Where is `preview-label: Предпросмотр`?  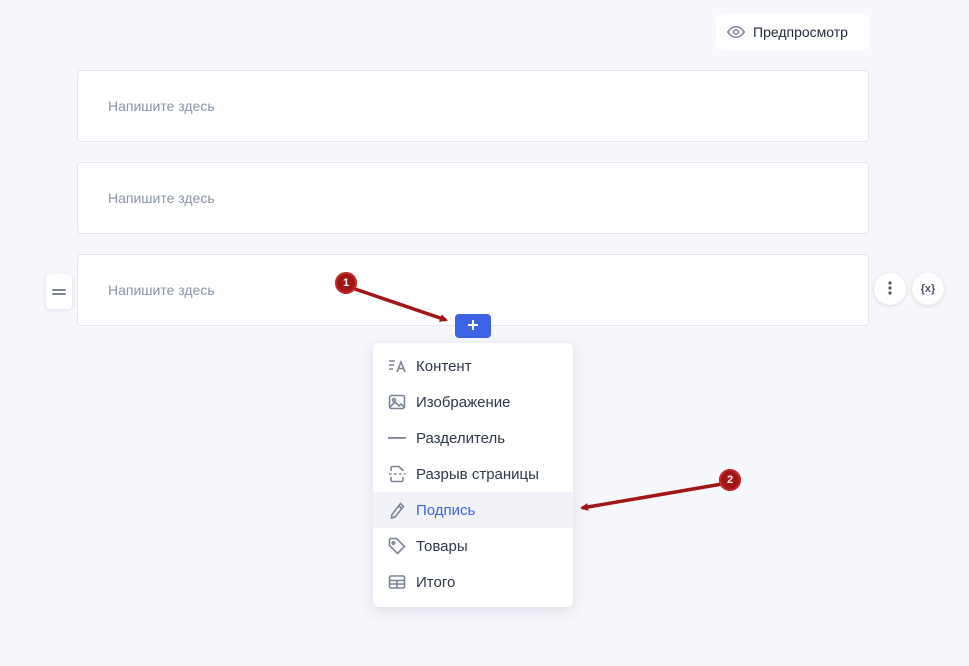 preview-label: Предпросмотр is located at coordinates (800, 32).